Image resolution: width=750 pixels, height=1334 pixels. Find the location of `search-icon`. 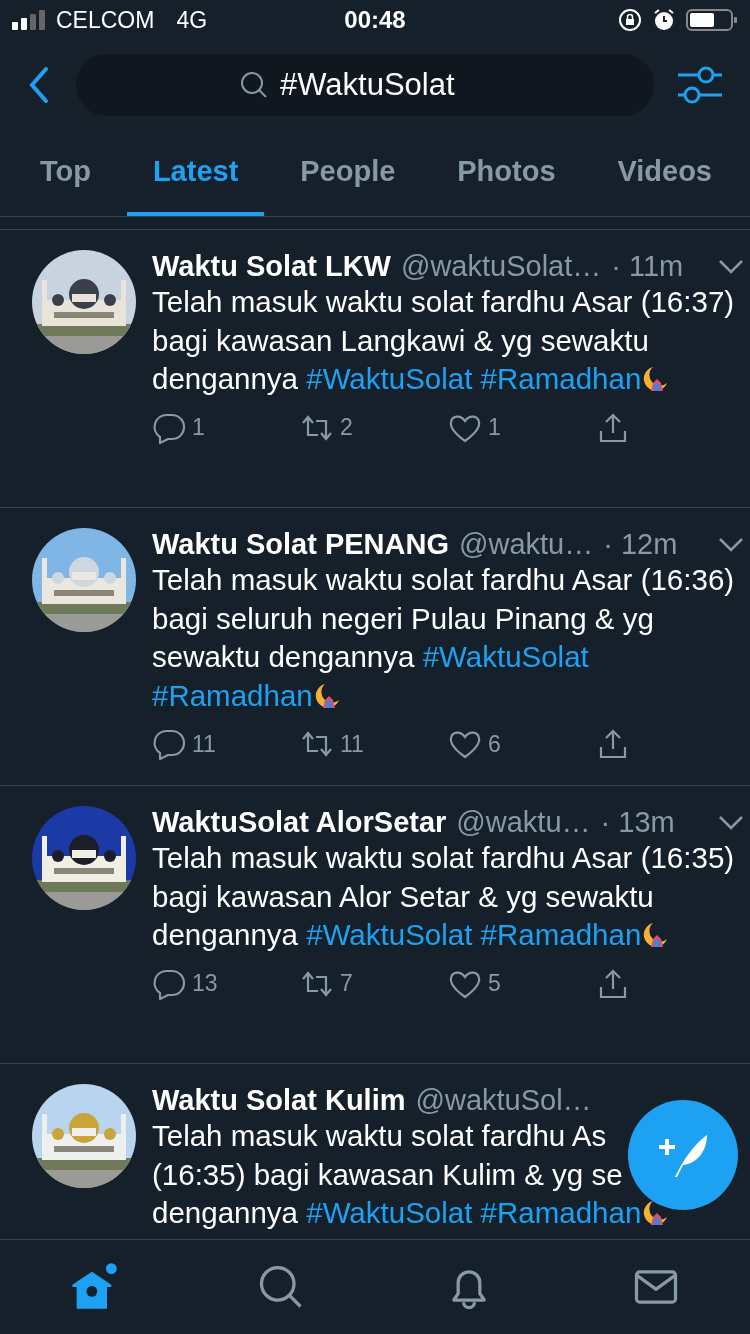

search-icon is located at coordinates (254, 85).